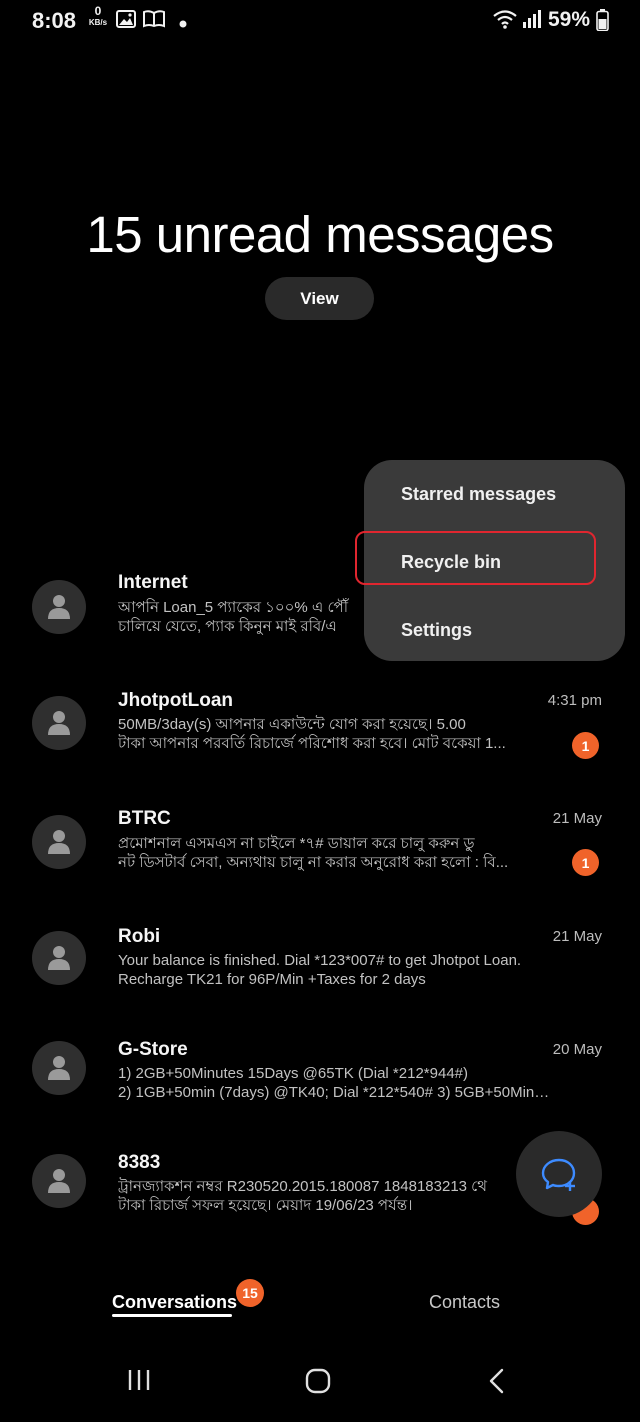 The width and height of the screenshot is (640, 1422). I want to click on gallery-icon, so click(126, 21).